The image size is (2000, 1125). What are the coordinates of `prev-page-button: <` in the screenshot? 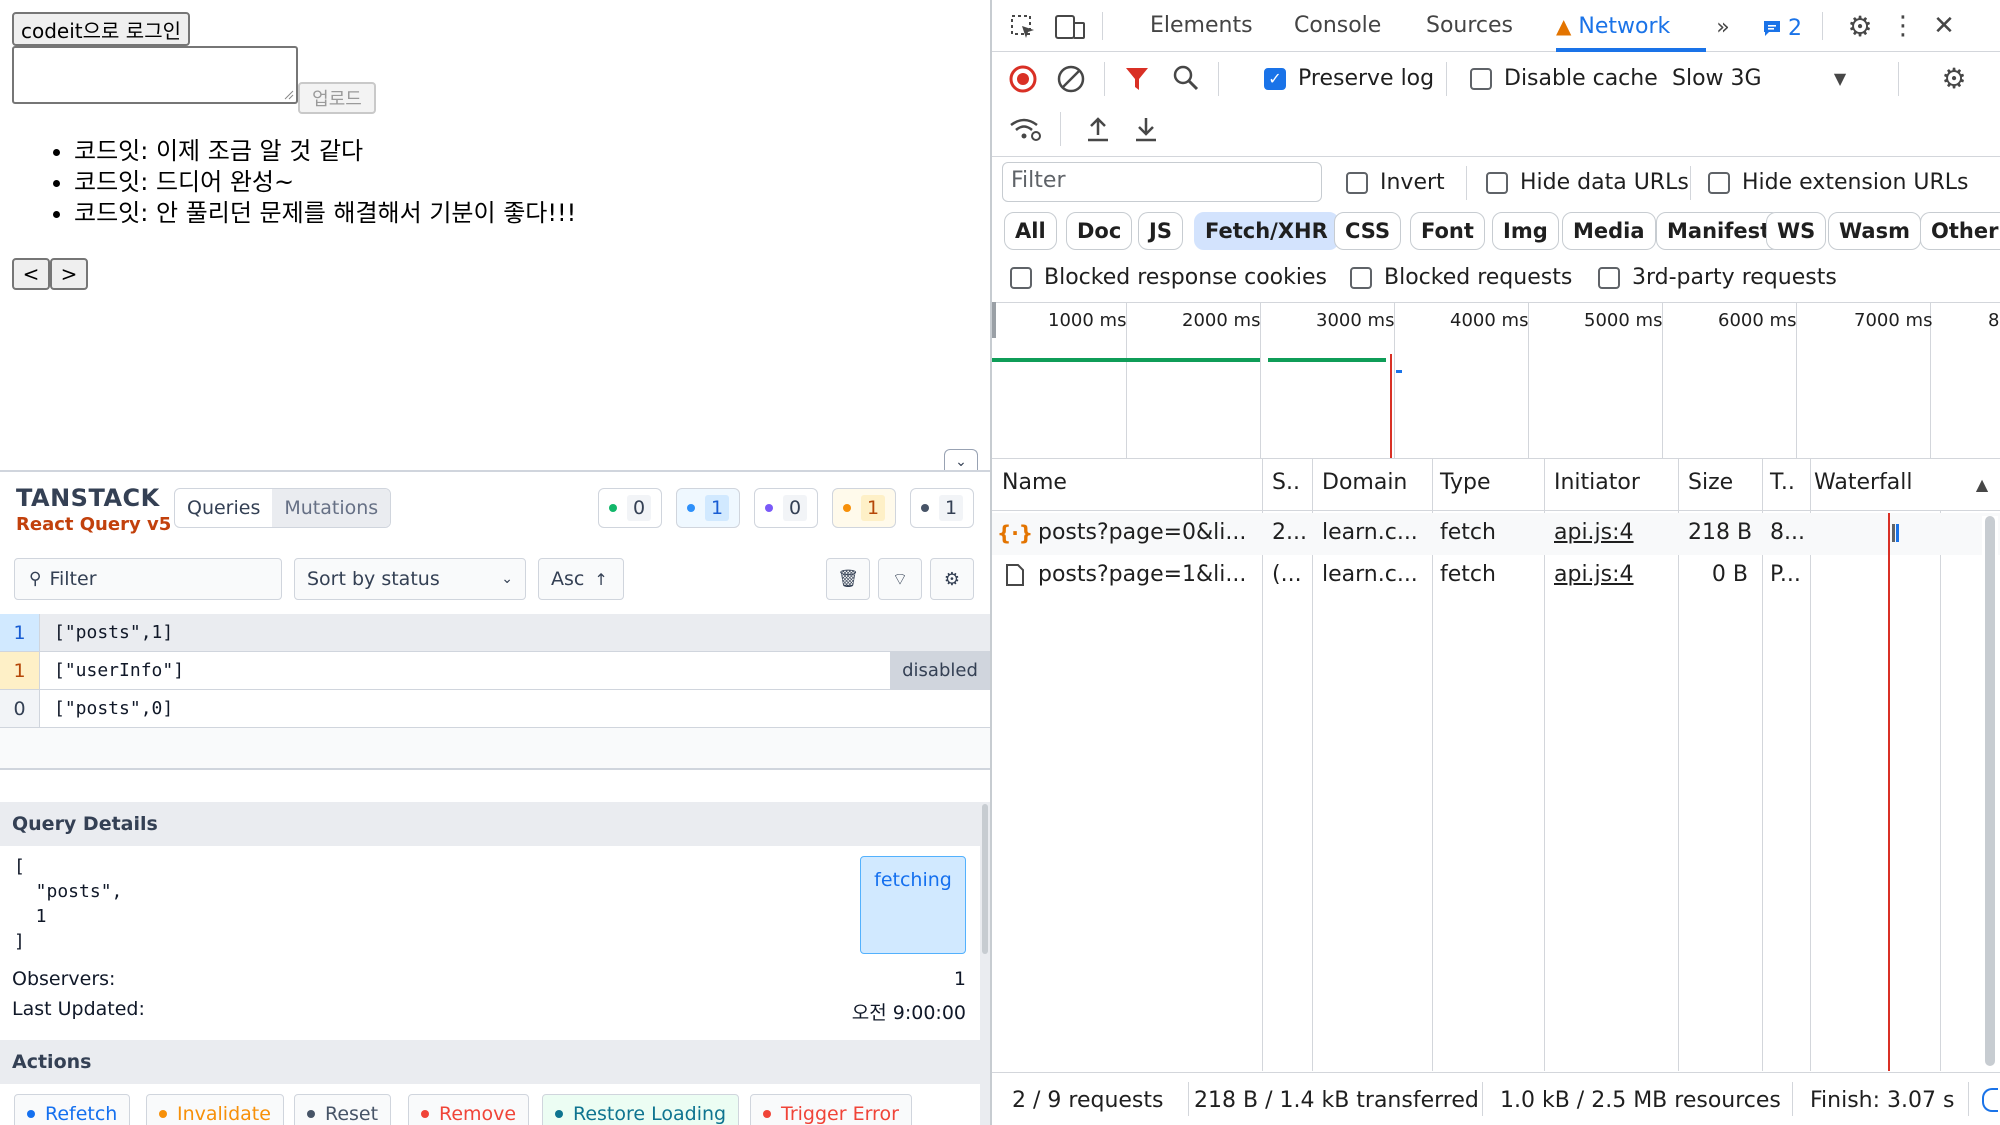 It's located at (31, 274).